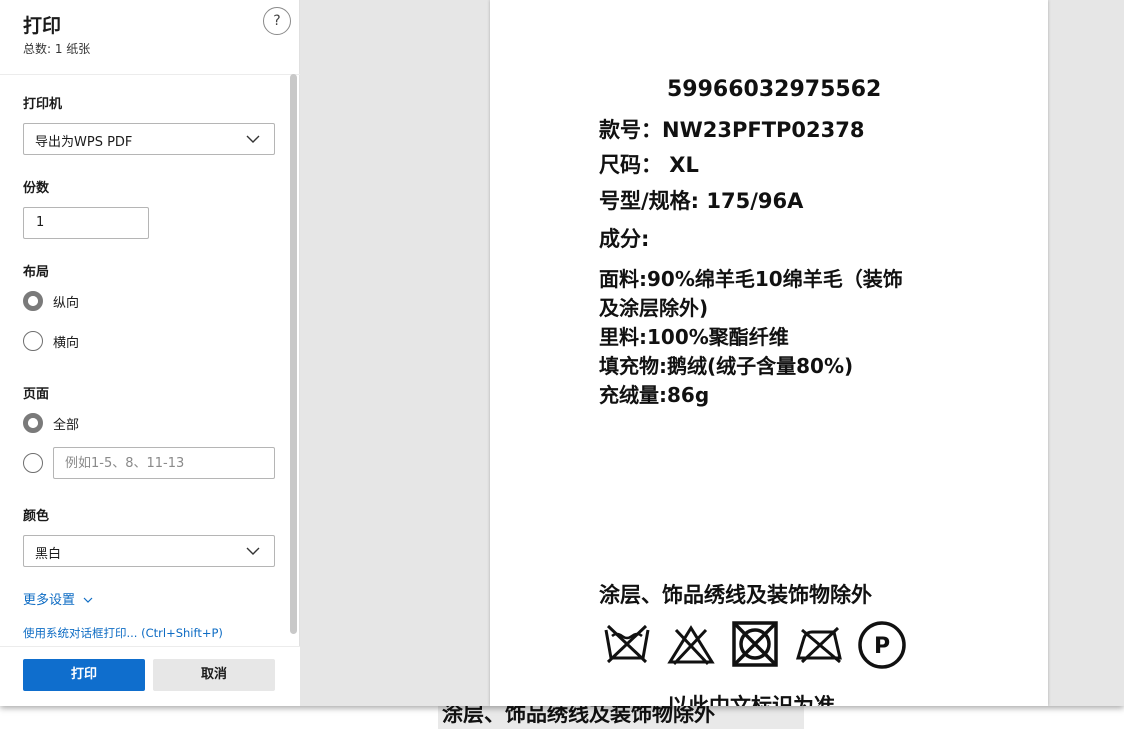 The width and height of the screenshot is (1124, 729). Describe the element at coordinates (42, 26) in the screenshot. I see `dialog-title: 打印` at that location.